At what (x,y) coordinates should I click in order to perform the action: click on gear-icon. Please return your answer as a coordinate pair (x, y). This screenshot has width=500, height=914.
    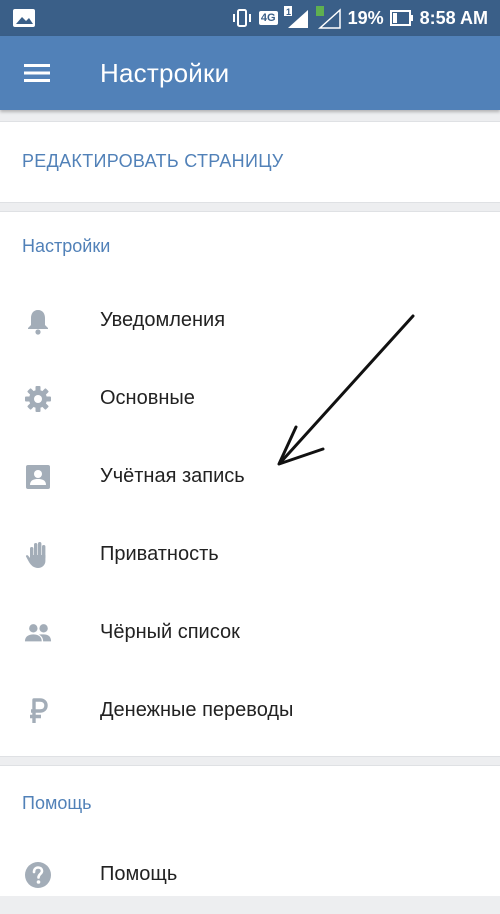
    Looking at the image, I should click on (38, 399).